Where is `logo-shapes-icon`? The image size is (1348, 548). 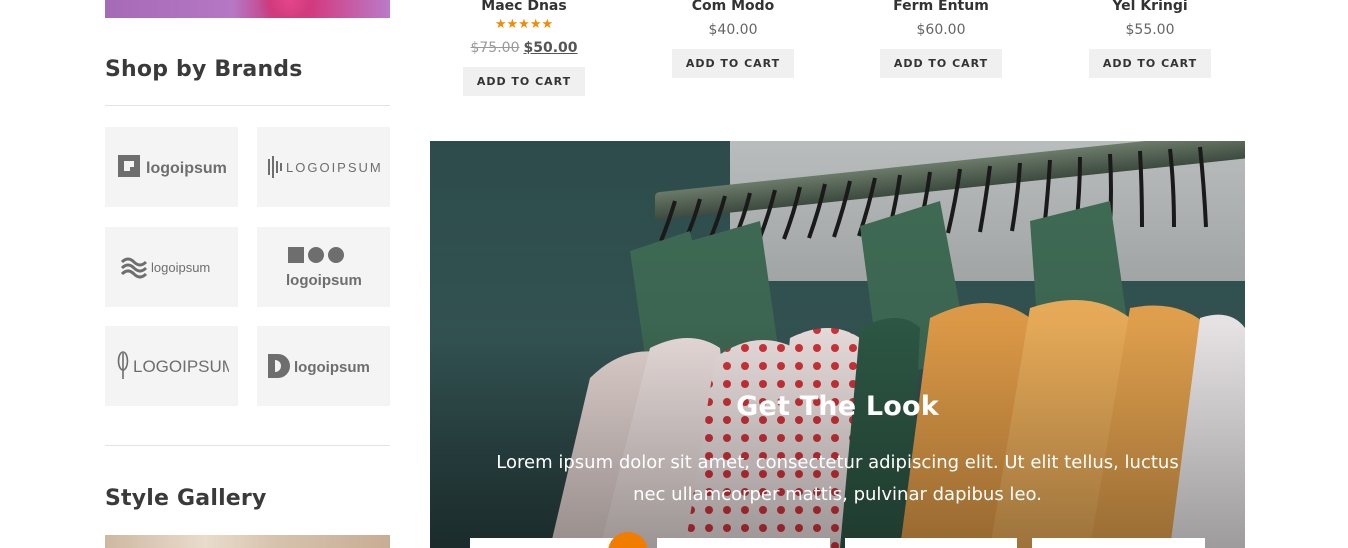
logo-shapes-icon is located at coordinates (315, 255).